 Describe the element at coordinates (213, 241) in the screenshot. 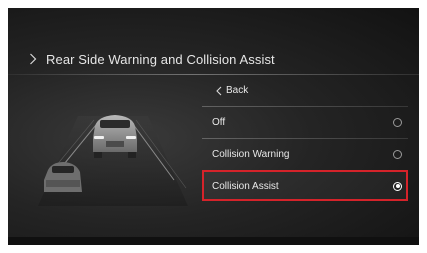

I see `screen-bottom-edge` at that location.